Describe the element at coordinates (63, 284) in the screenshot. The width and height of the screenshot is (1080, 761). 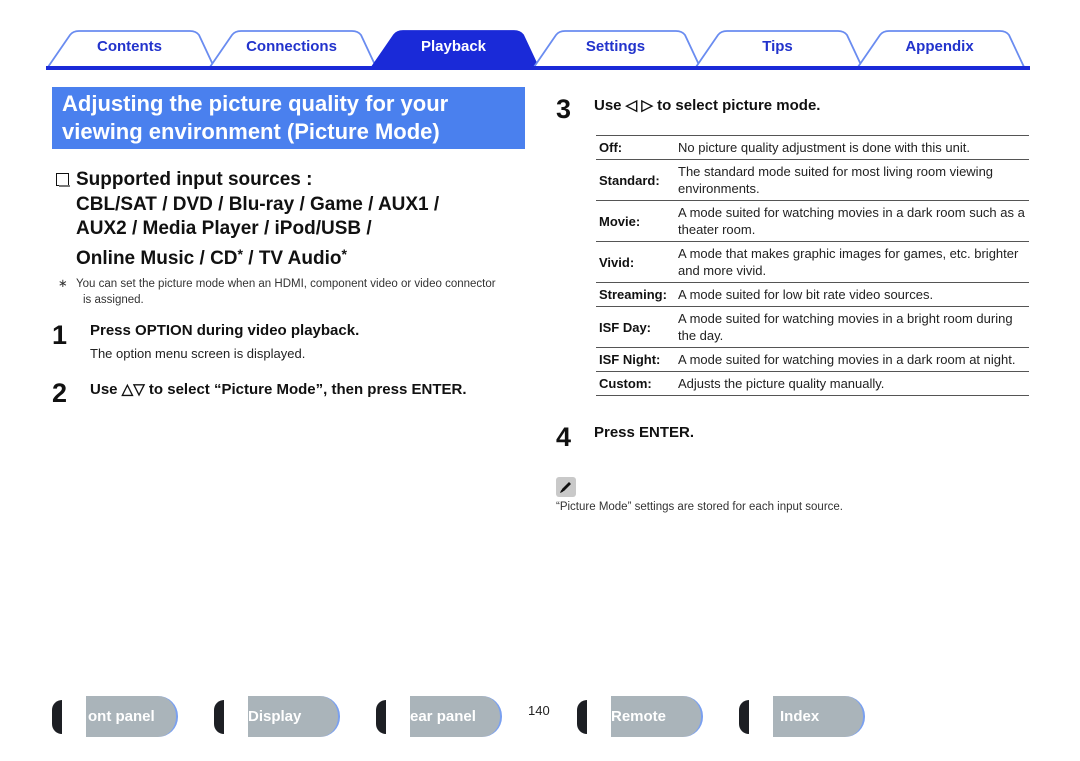
I see `footnote-marker: ∗` at that location.